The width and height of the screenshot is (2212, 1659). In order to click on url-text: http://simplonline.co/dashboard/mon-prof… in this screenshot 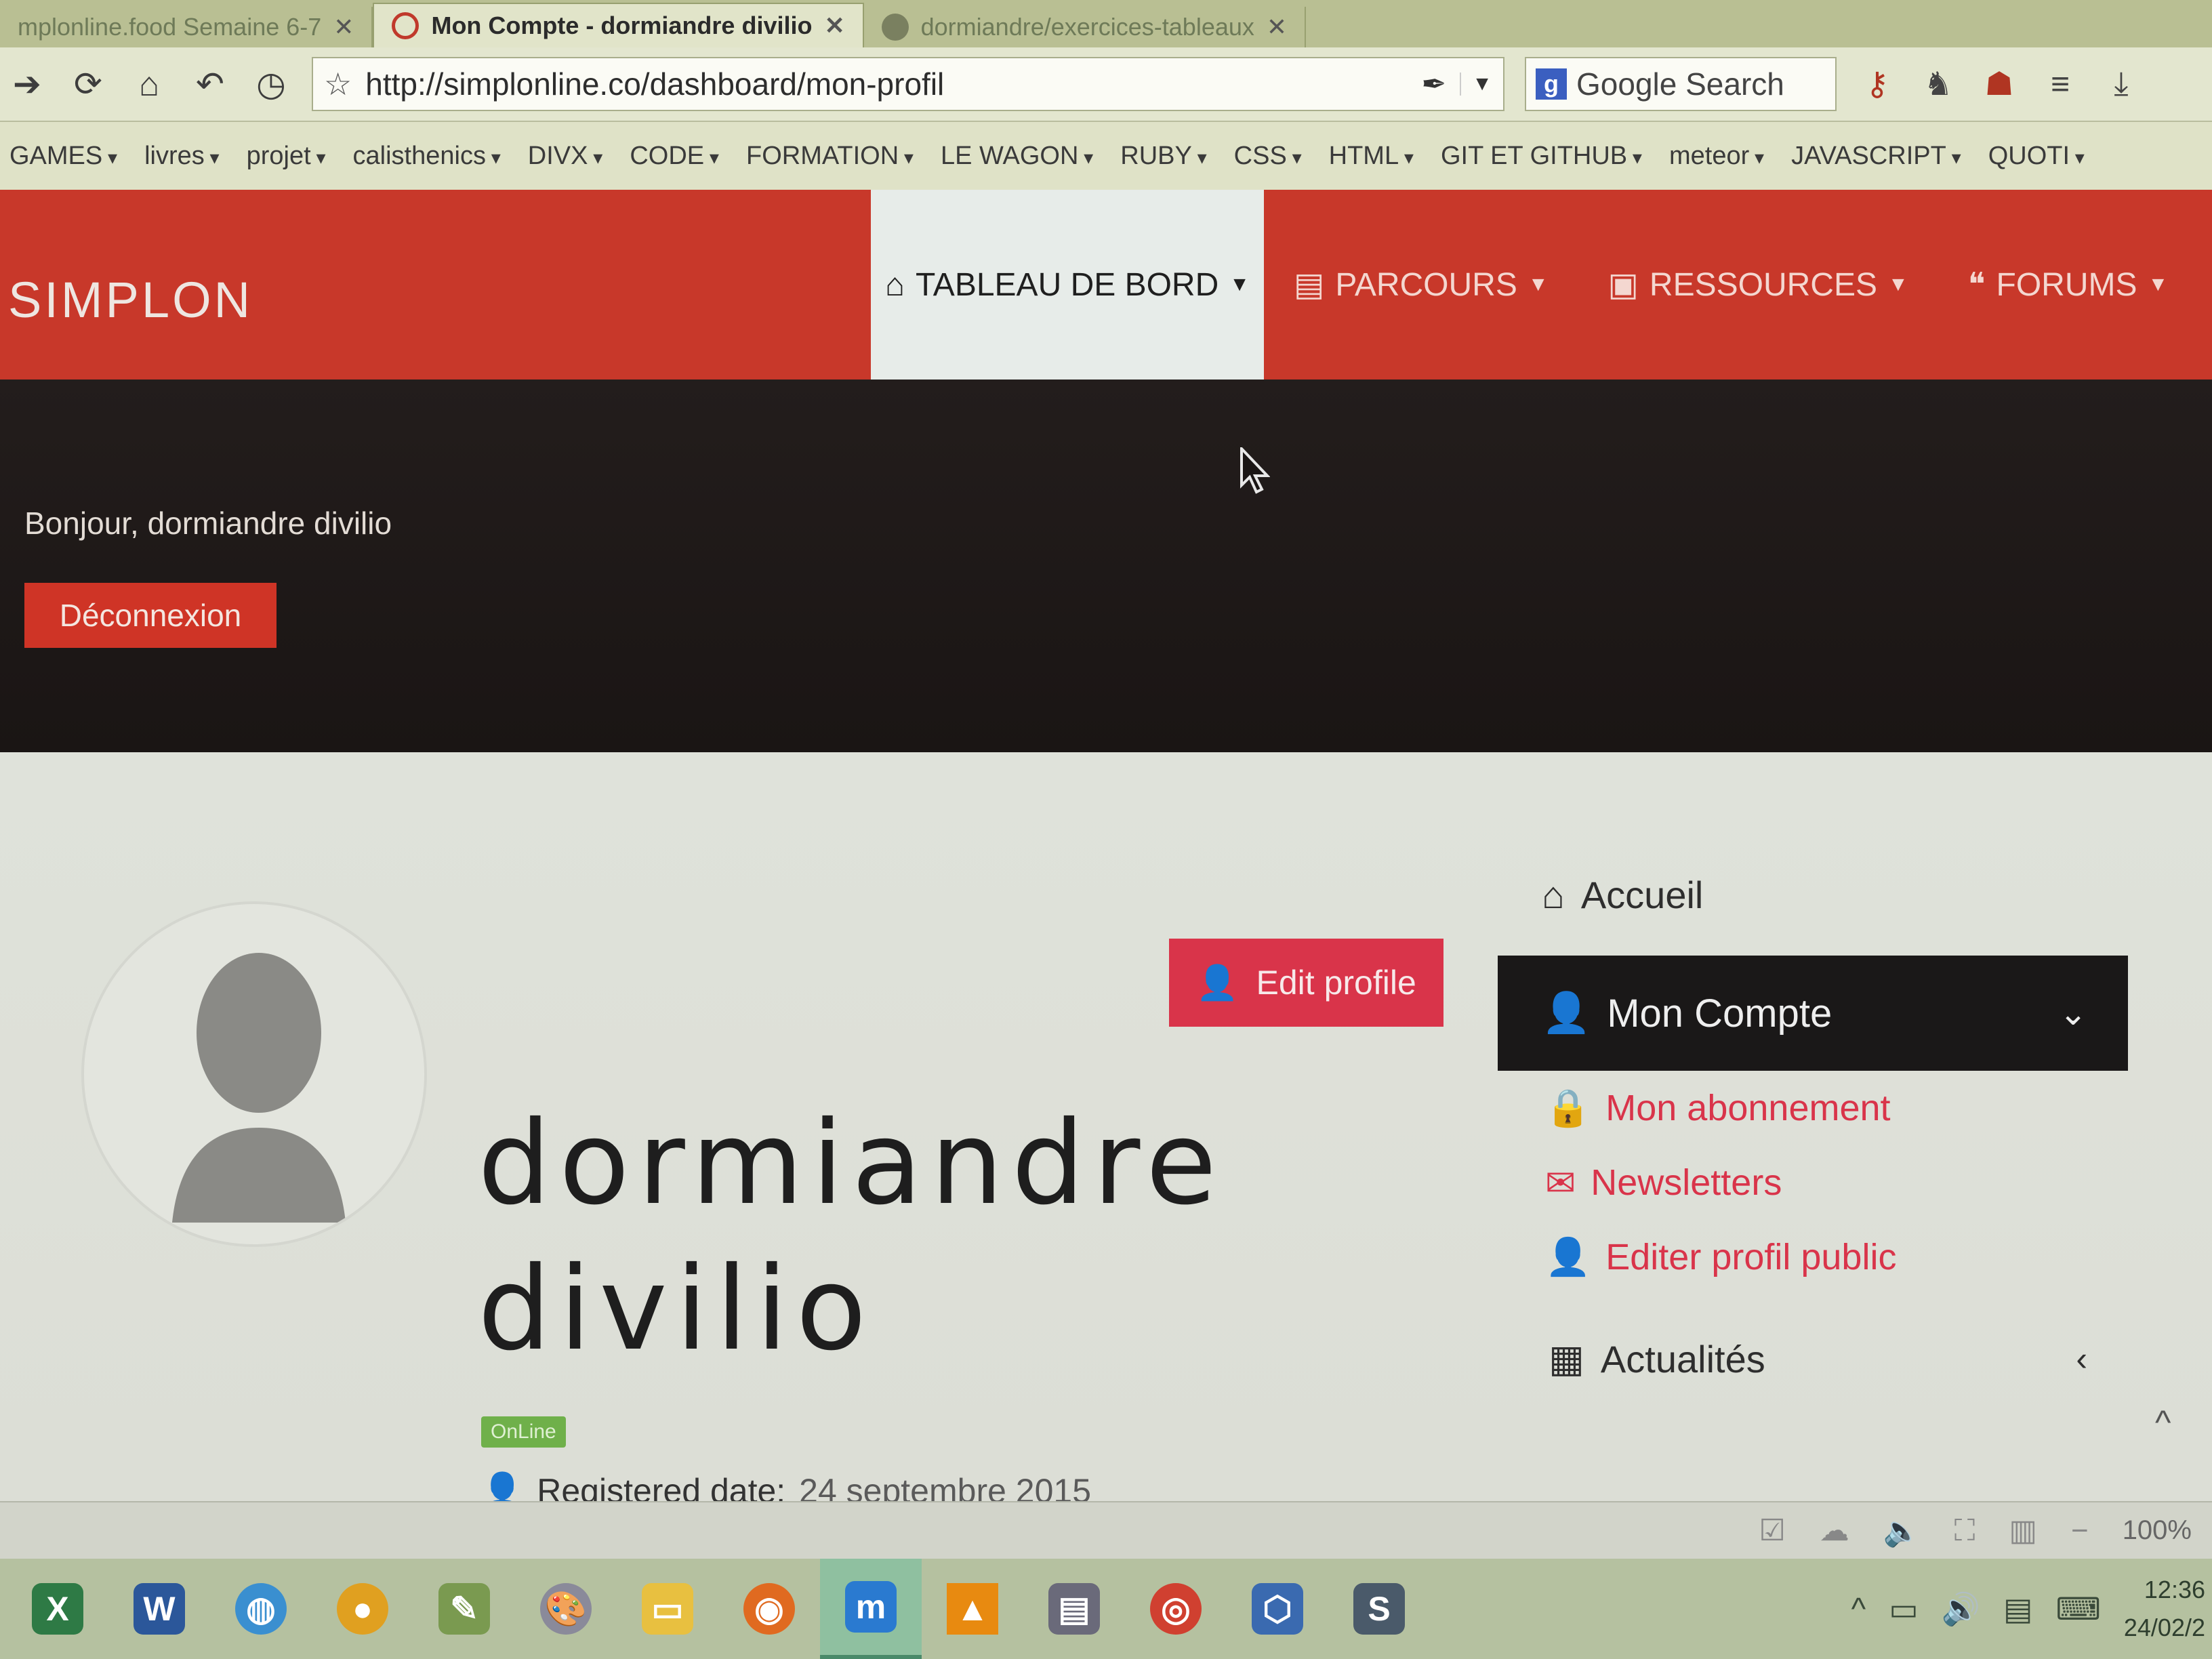, I will do `click(887, 84)`.